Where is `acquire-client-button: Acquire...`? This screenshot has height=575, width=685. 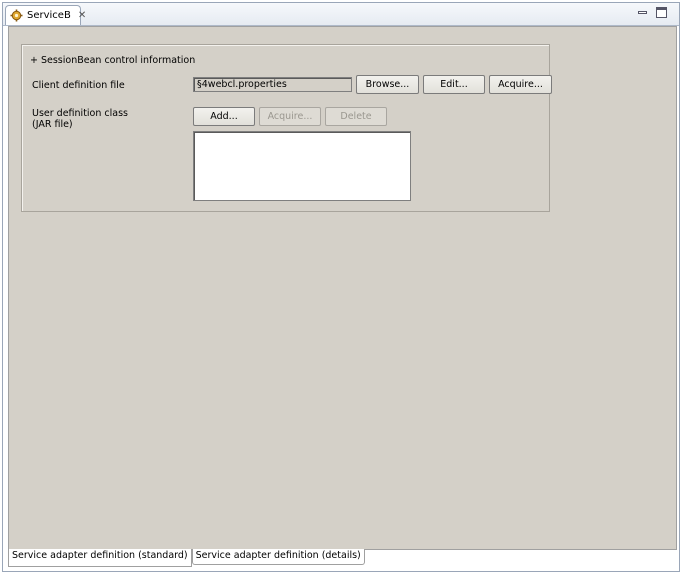 acquire-client-button: Acquire... is located at coordinates (520, 84).